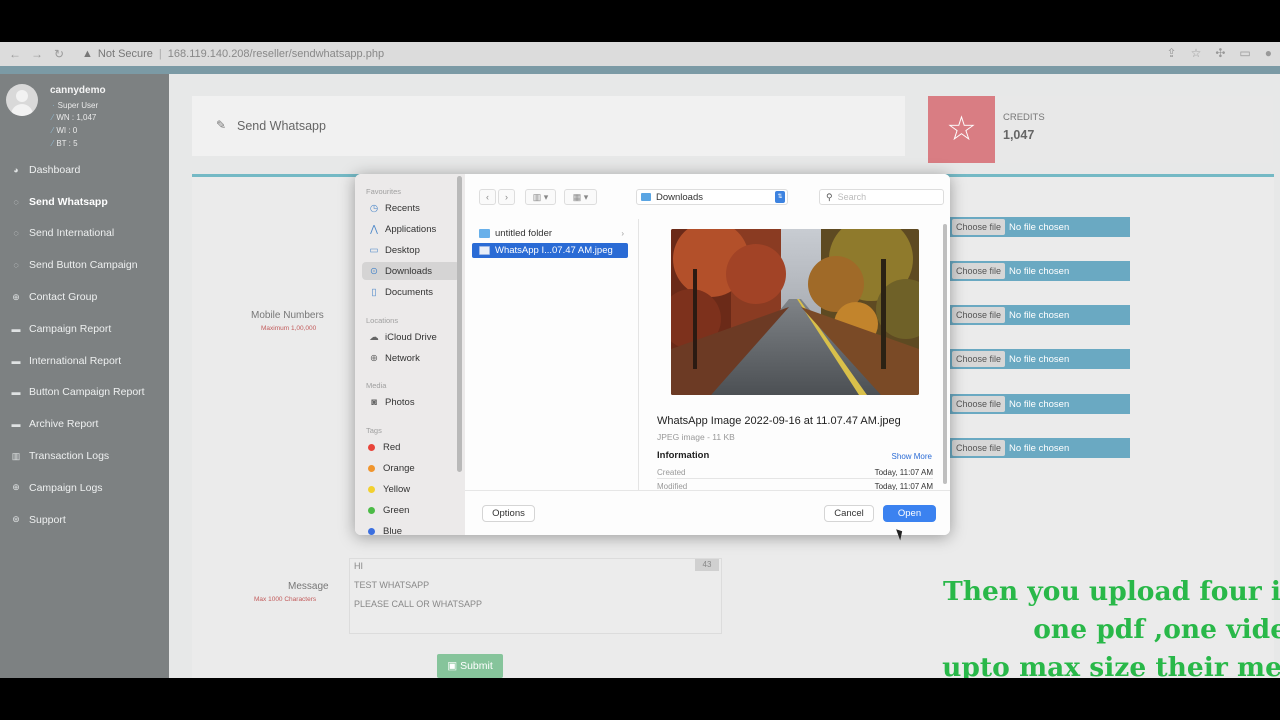  I want to click on cancel-button: Cancel, so click(849, 513).